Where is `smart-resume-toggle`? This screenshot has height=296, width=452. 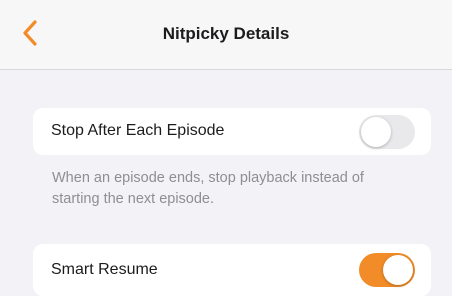 smart-resume-toggle is located at coordinates (387, 270).